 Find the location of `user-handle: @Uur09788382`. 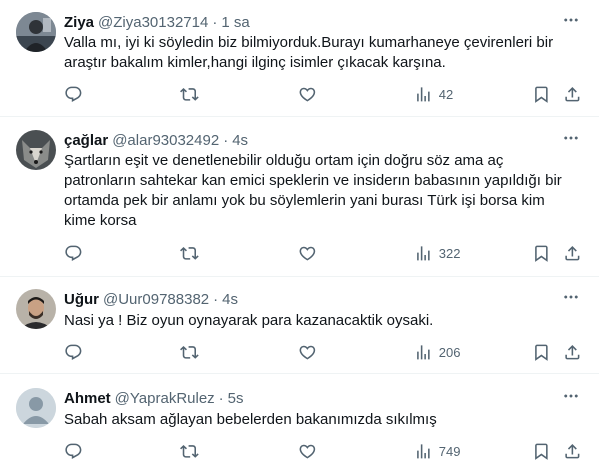

user-handle: @Uur09788382 is located at coordinates (156, 299).